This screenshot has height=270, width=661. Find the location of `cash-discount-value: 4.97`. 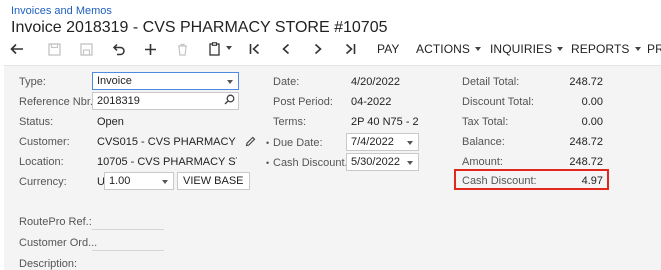

cash-discount-value: 4.97 is located at coordinates (592, 181).